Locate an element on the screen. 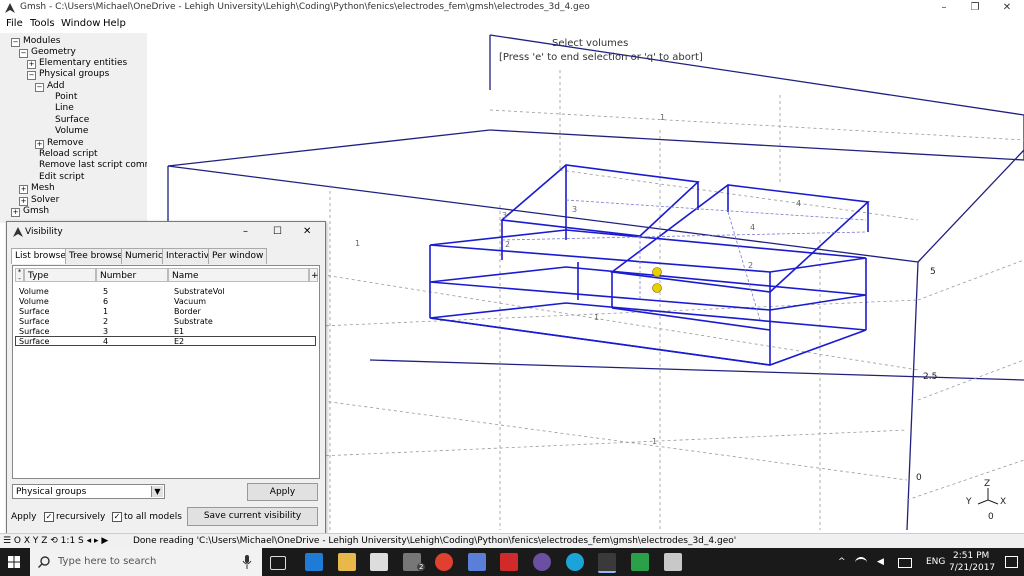 The height and width of the screenshot is (576, 1024). row-number: 2 is located at coordinates (105, 321).